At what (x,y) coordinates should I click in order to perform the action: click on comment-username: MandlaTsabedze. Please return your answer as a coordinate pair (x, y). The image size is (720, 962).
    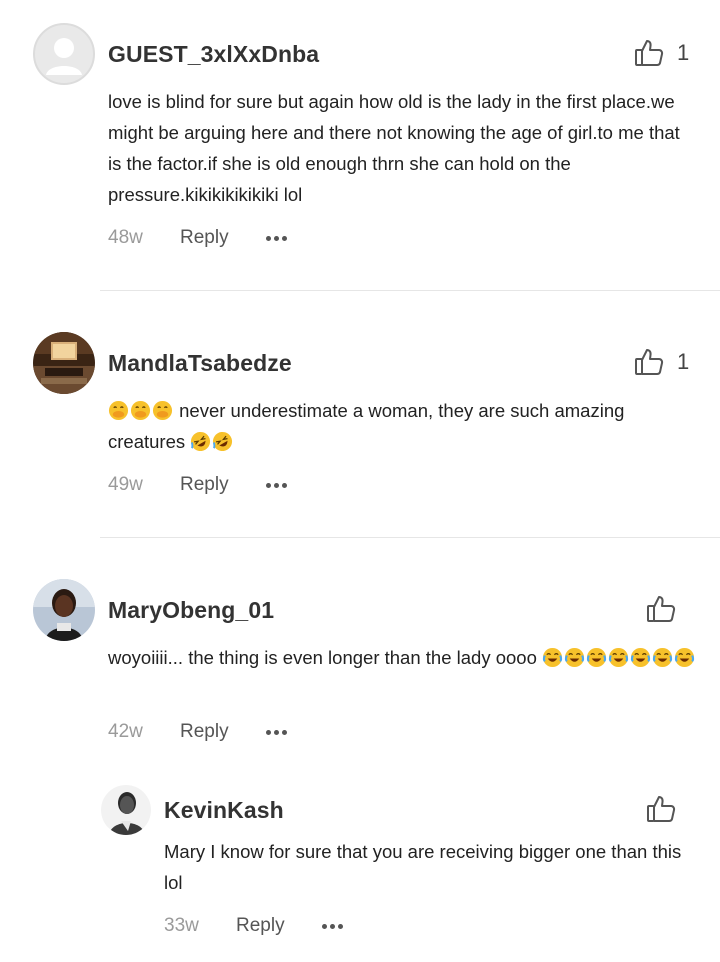
    Looking at the image, I should click on (200, 363).